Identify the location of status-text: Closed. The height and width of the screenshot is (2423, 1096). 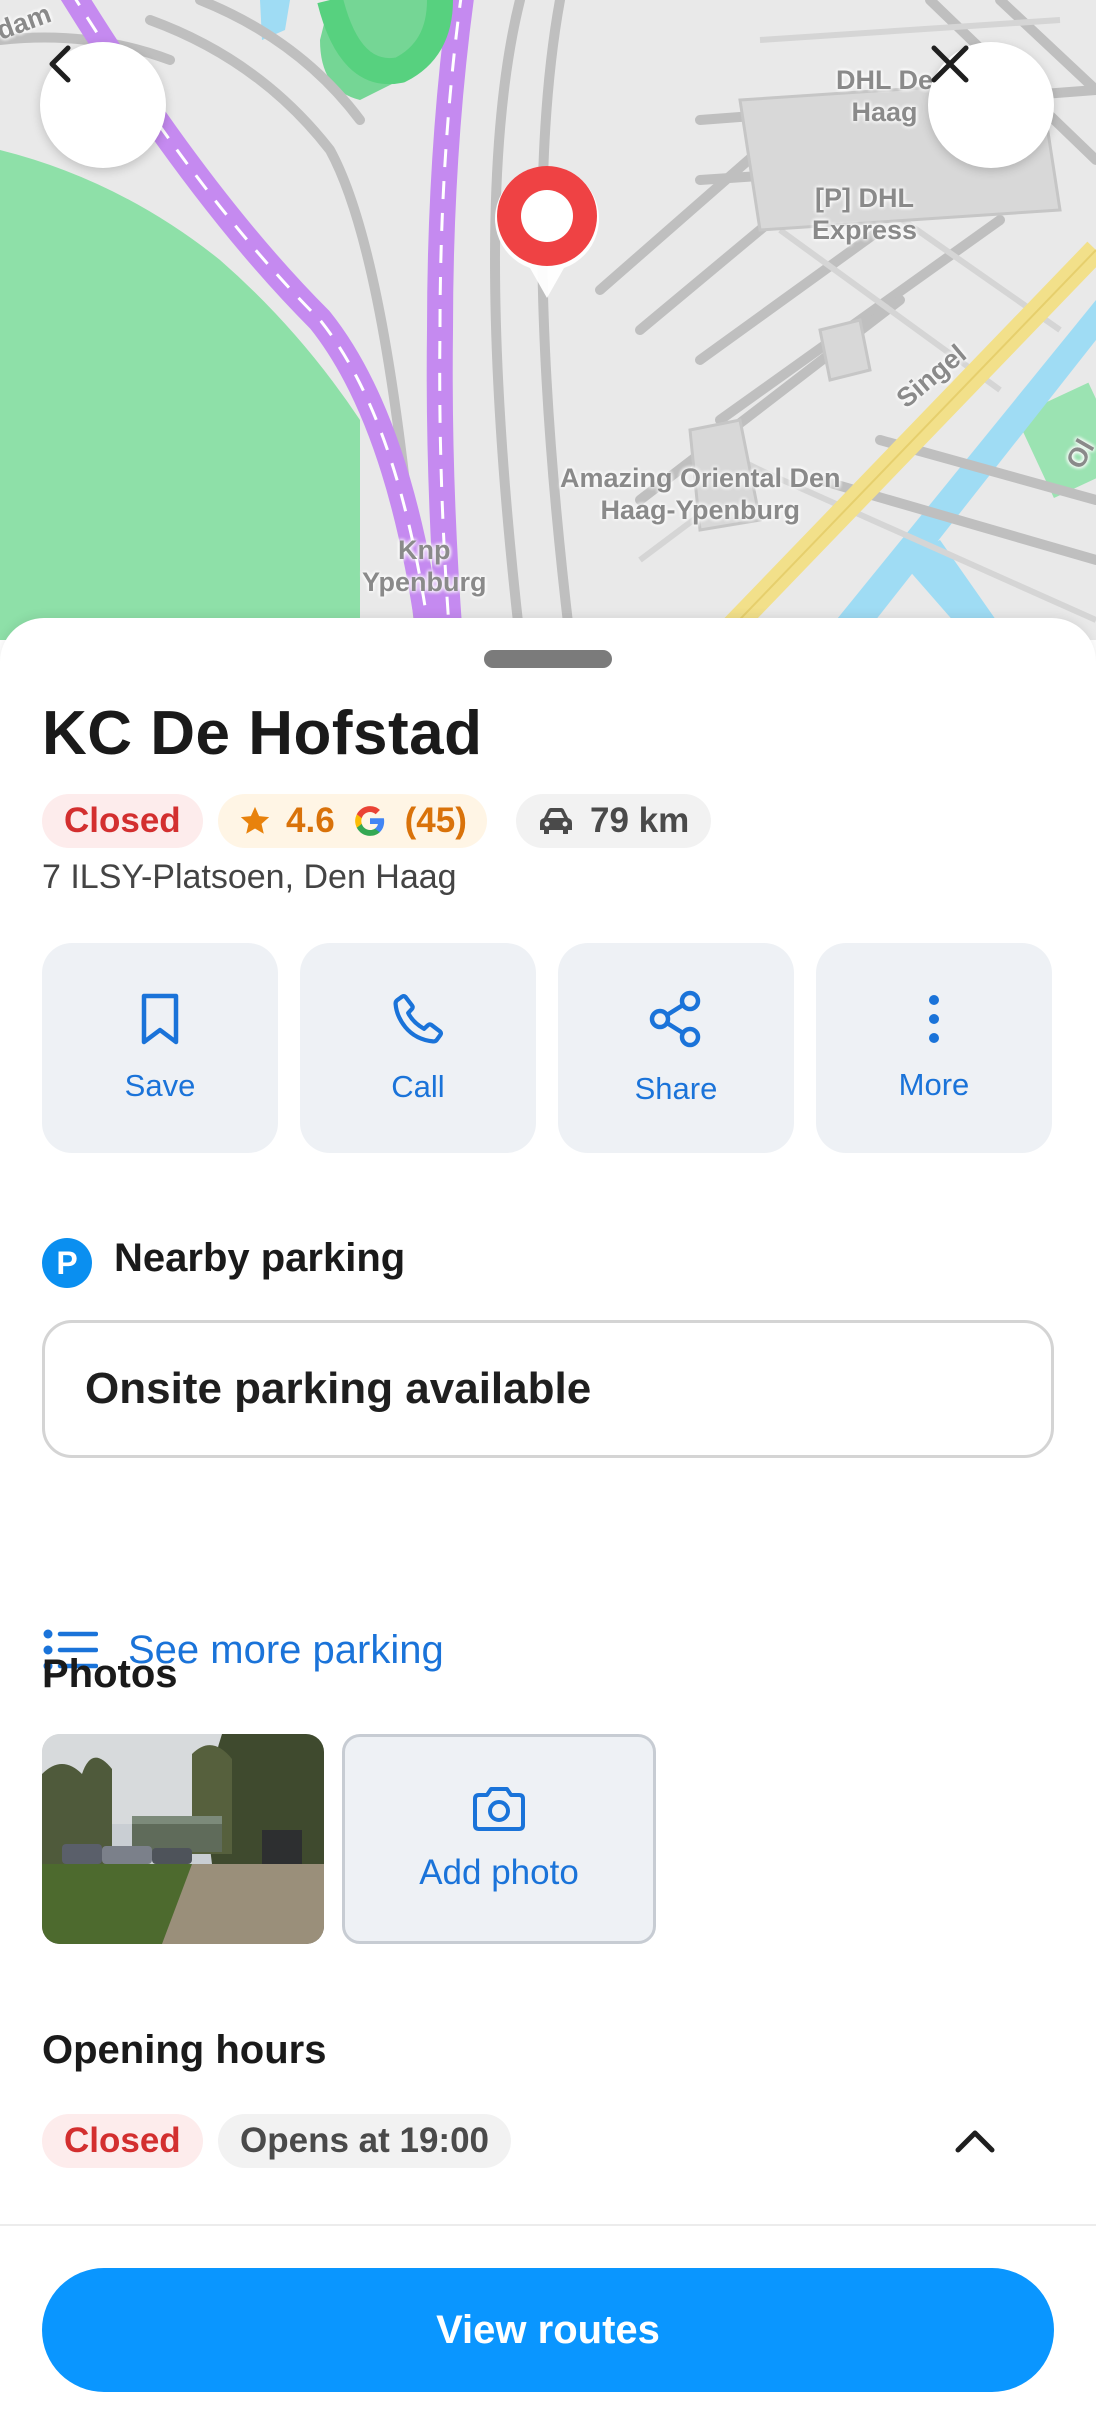
(122, 820).